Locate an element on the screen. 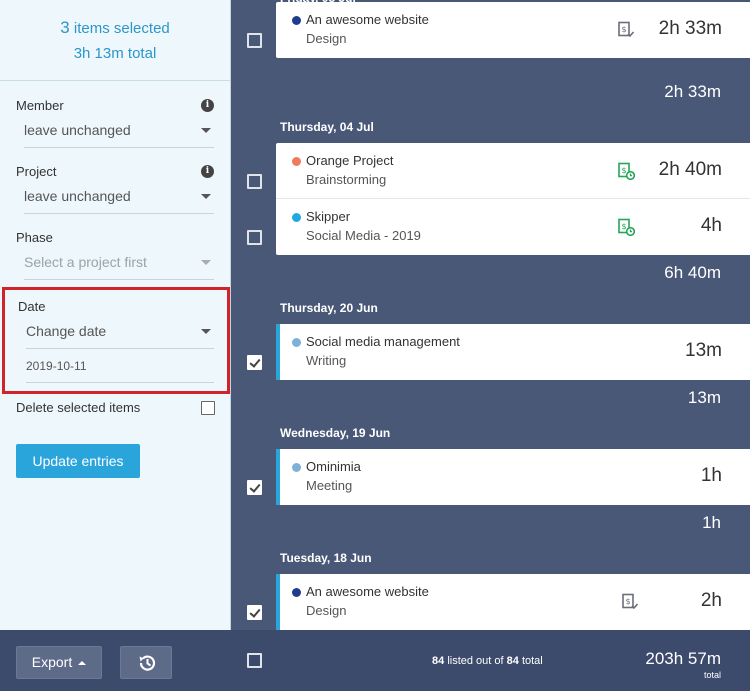  listed-total: 84 is located at coordinates (512, 661).